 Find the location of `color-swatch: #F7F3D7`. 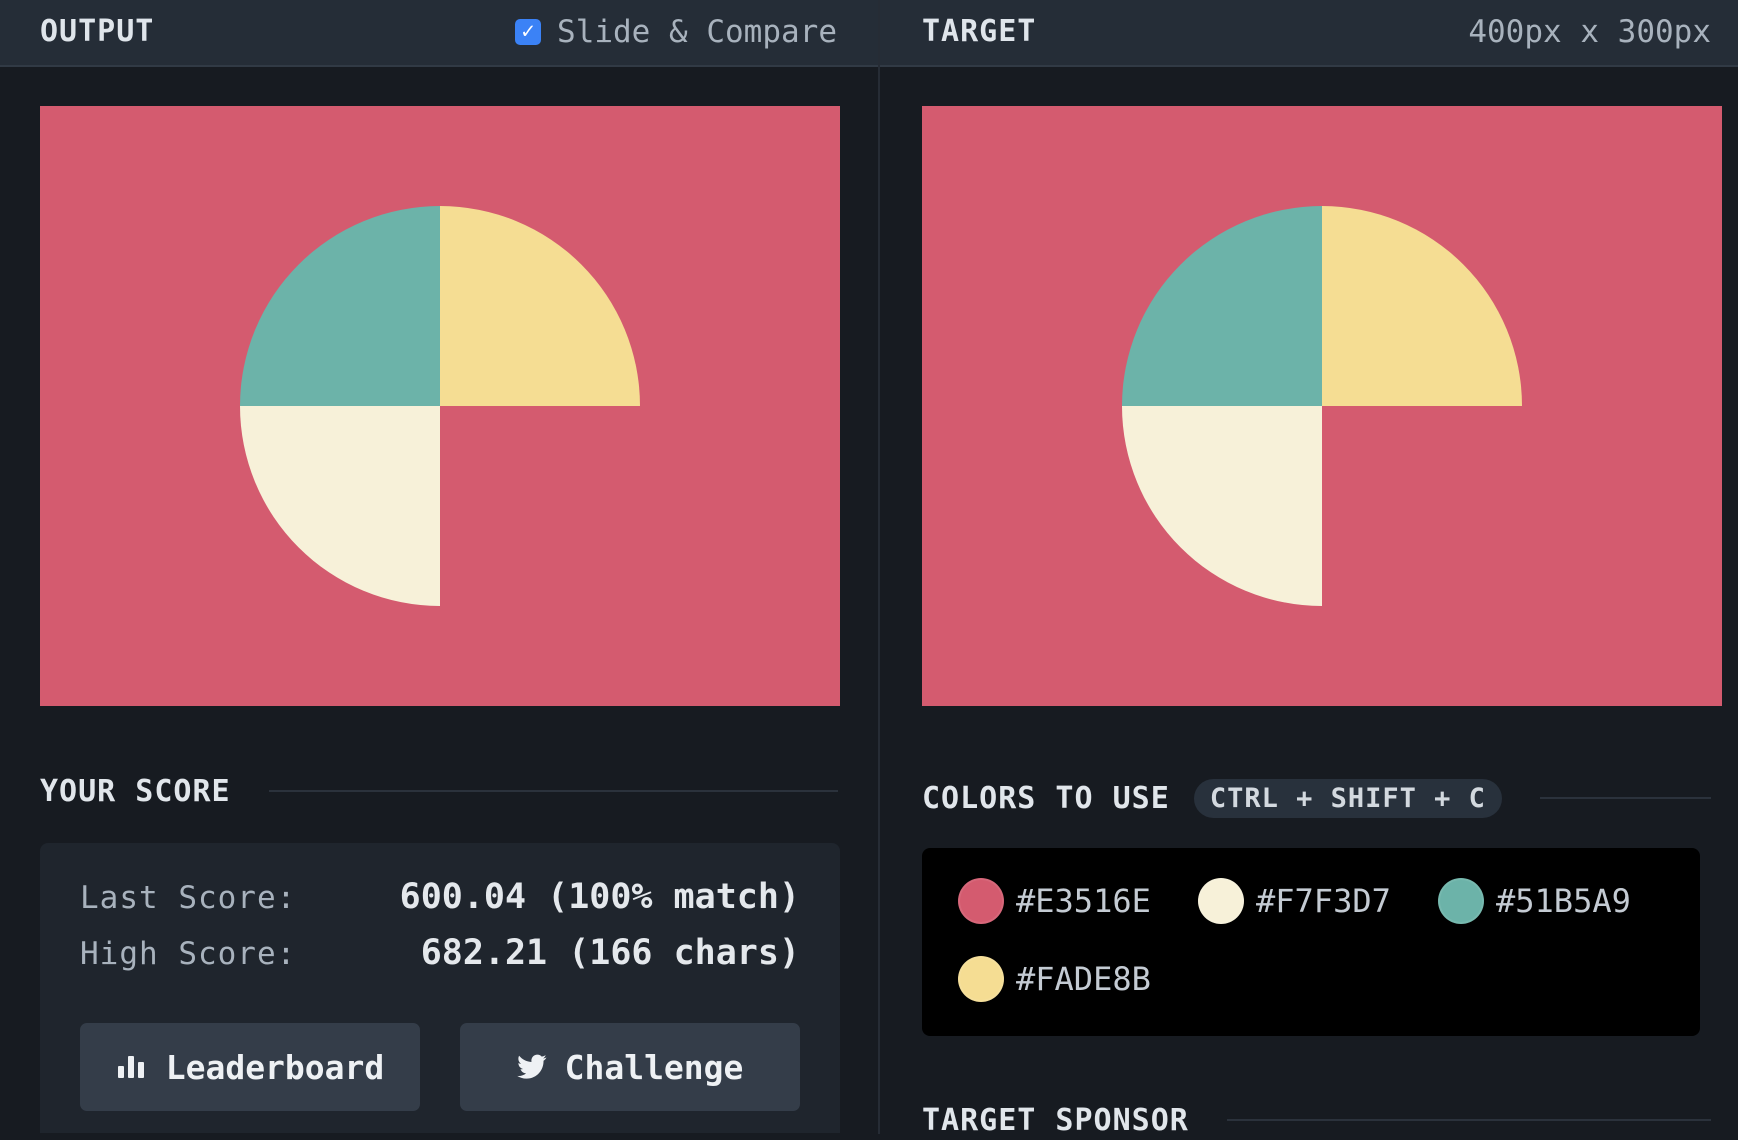

color-swatch: #F7F3D7 is located at coordinates (1294, 901).